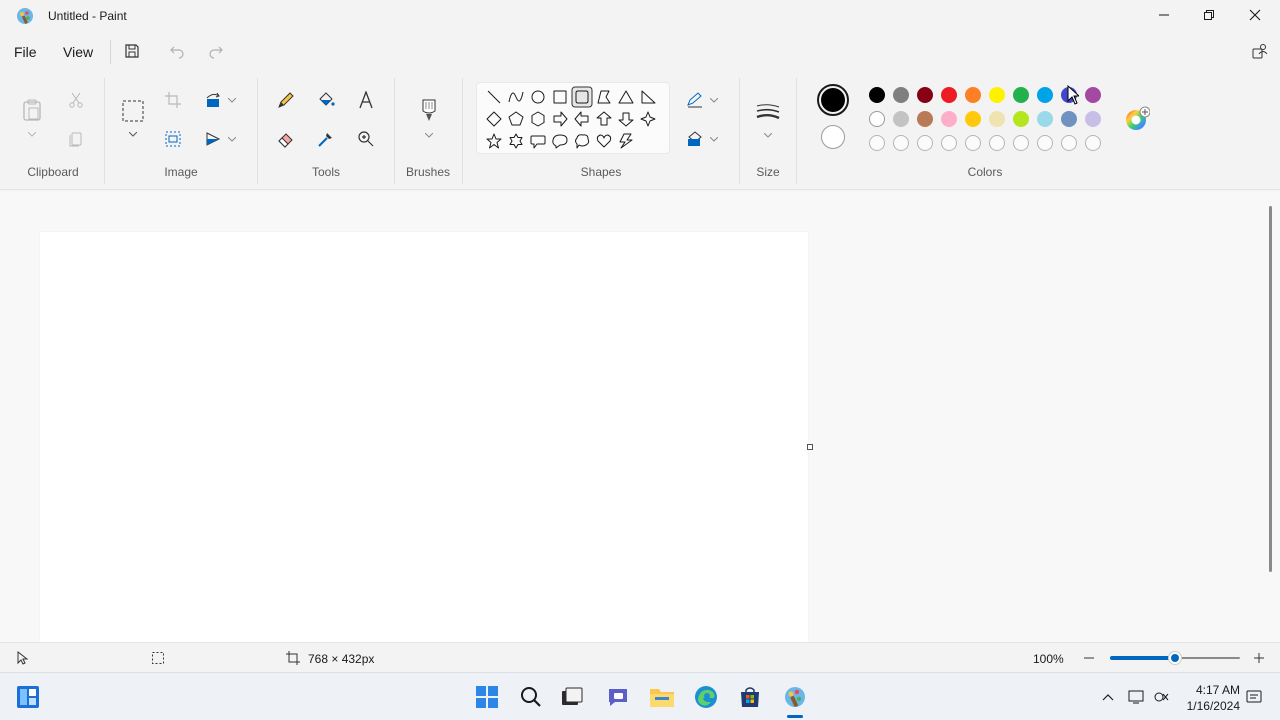  Describe the element at coordinates (32, 110) in the screenshot. I see `paste-icon` at that location.